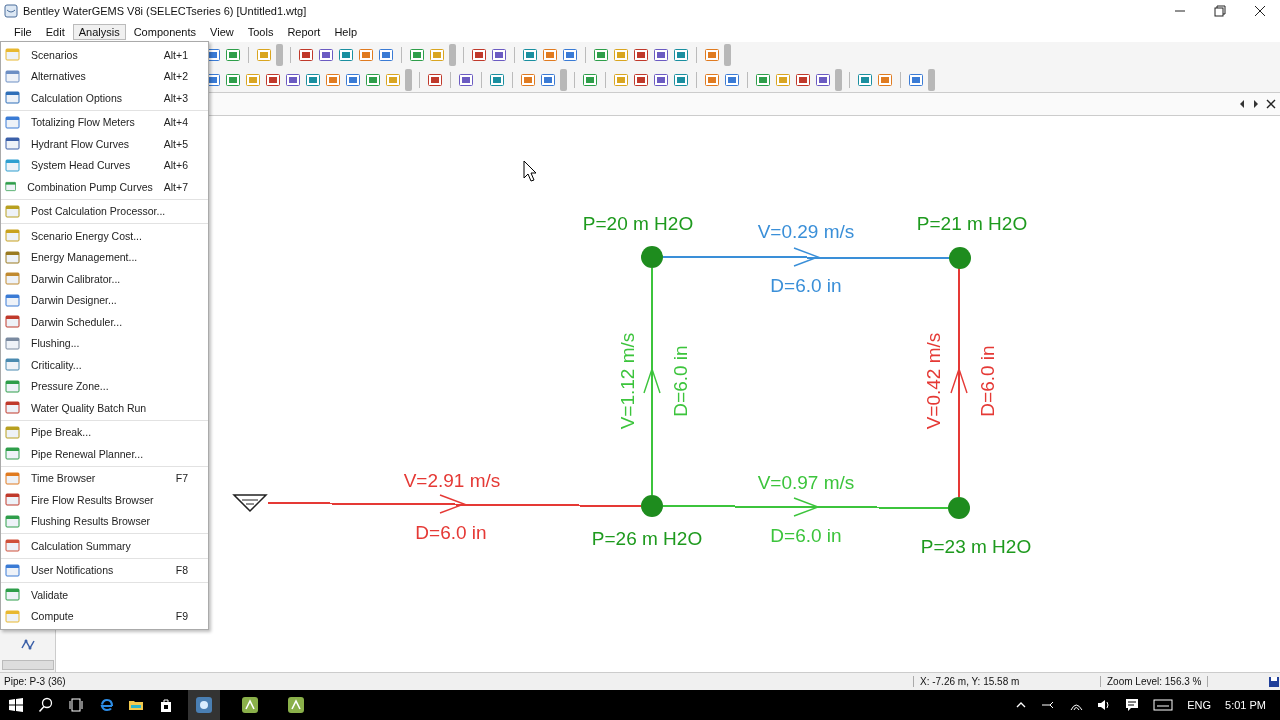 This screenshot has width=1280, height=720. Describe the element at coordinates (304, 32) in the screenshot. I see `menu-item: Report` at that location.